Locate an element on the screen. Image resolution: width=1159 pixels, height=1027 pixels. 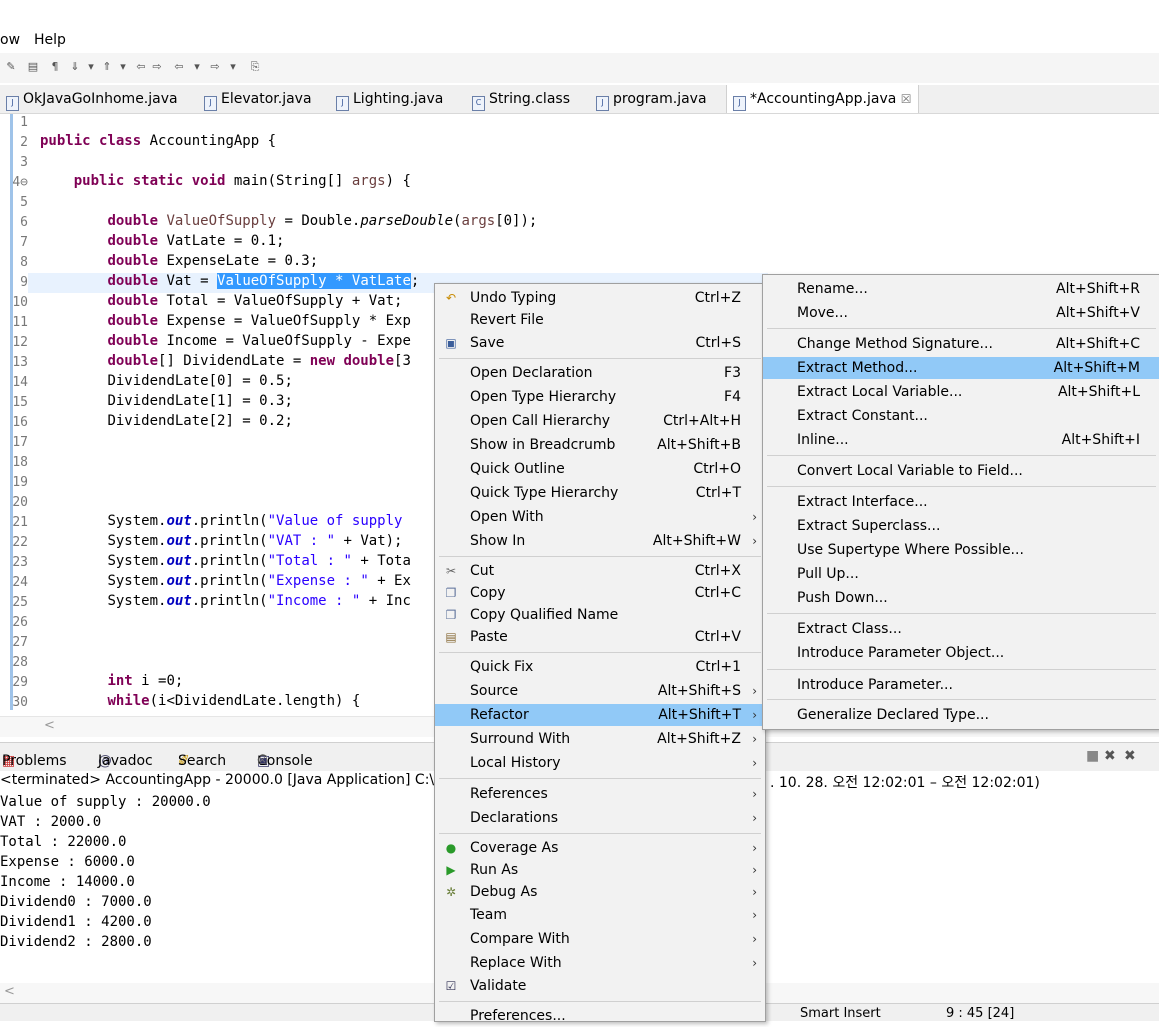
remove-all-terminated-icon: ✖ is located at coordinates (1130, 756).